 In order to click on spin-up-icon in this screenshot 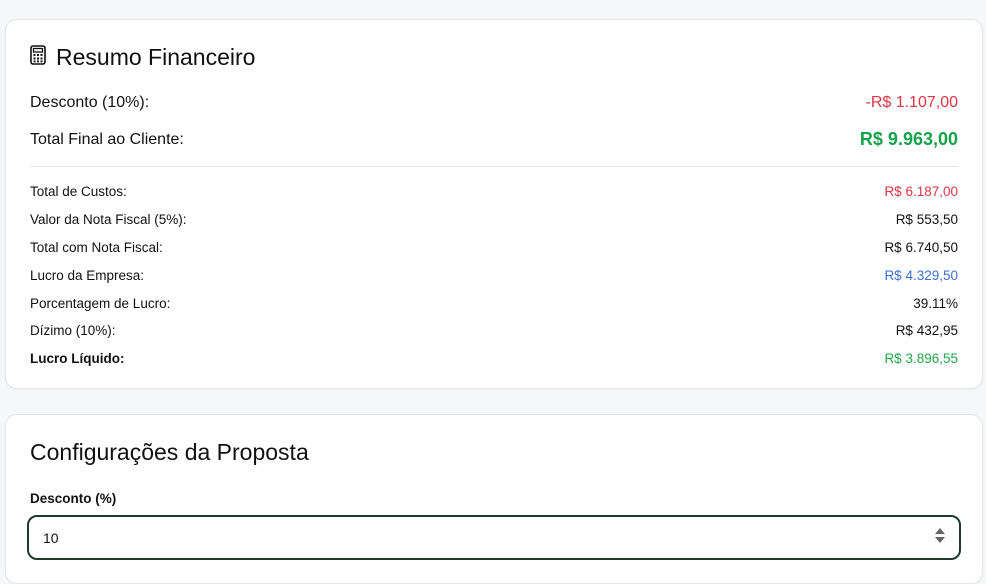, I will do `click(940, 531)`.